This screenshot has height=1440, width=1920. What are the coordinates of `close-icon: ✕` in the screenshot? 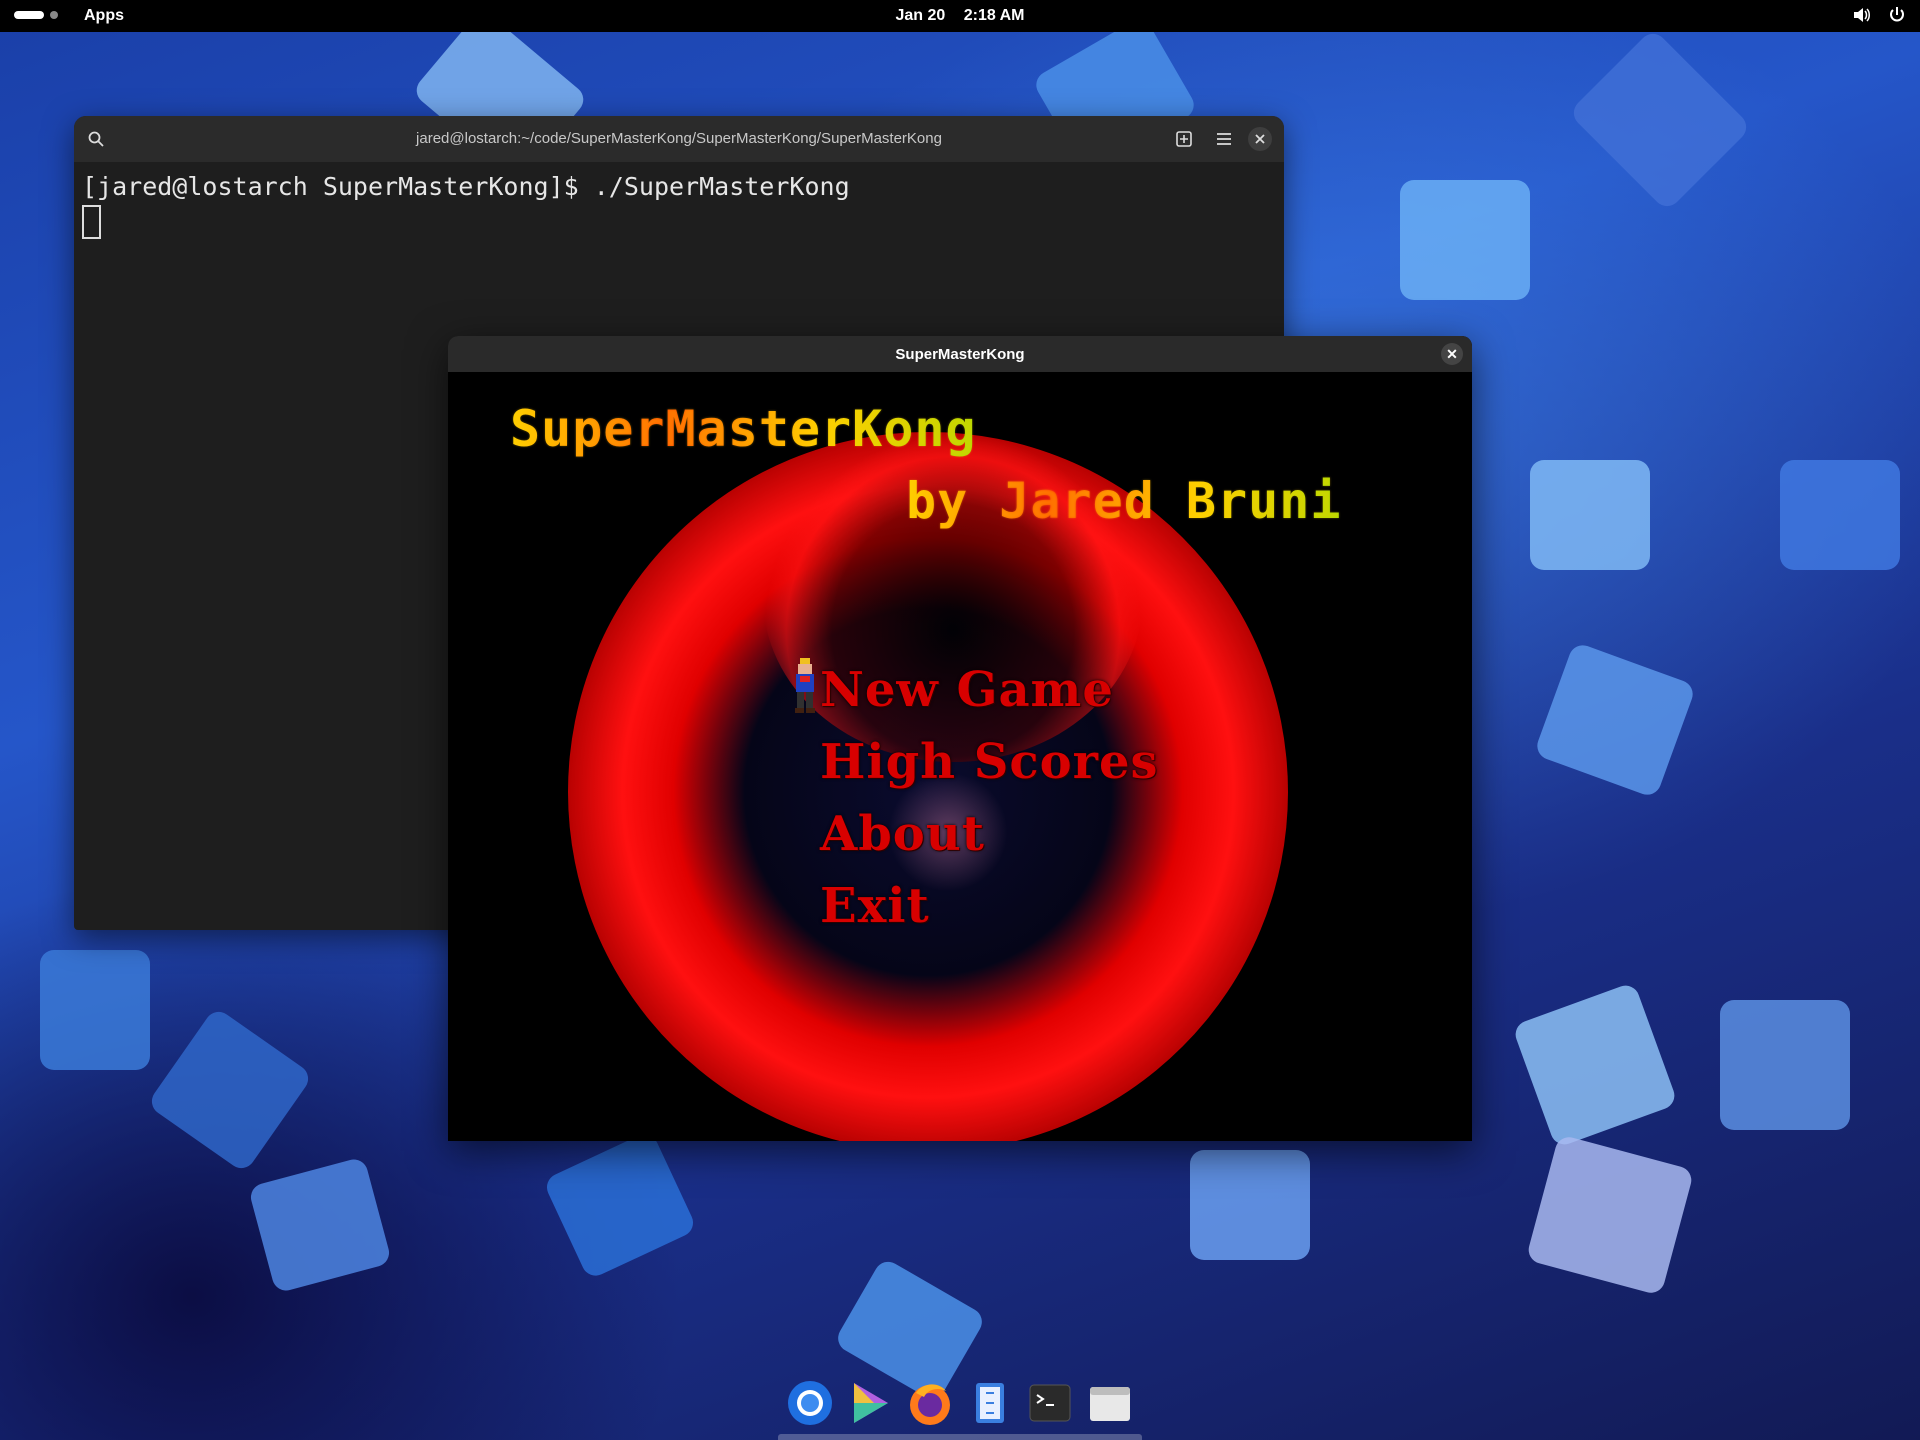 It's located at (1452, 354).